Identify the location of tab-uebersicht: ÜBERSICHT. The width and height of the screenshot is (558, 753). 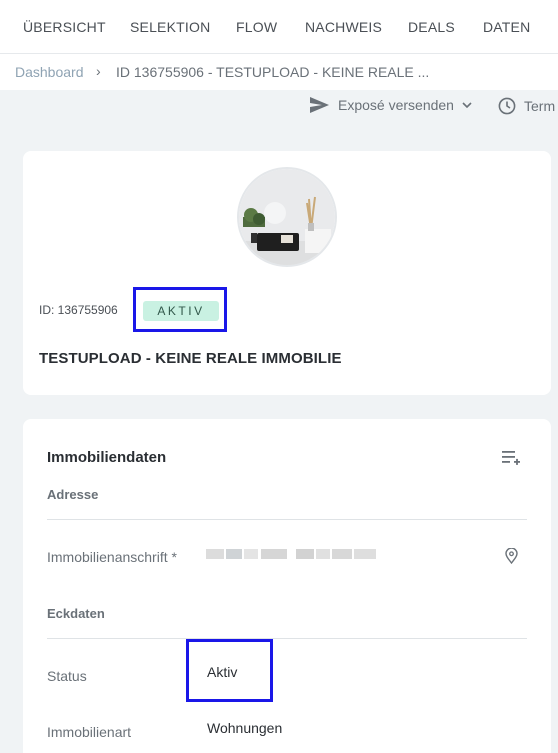
(64, 27).